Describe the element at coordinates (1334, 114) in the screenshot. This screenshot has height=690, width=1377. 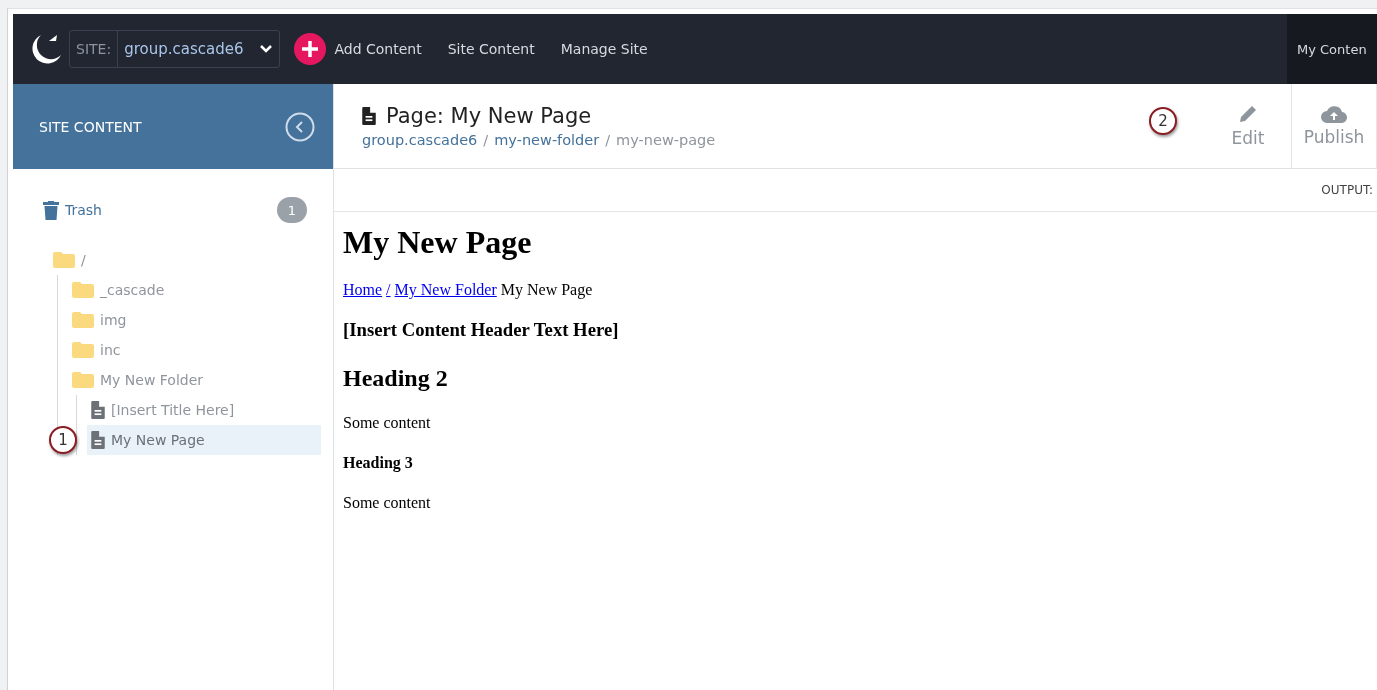
I see `cloud-upload-icon` at that location.